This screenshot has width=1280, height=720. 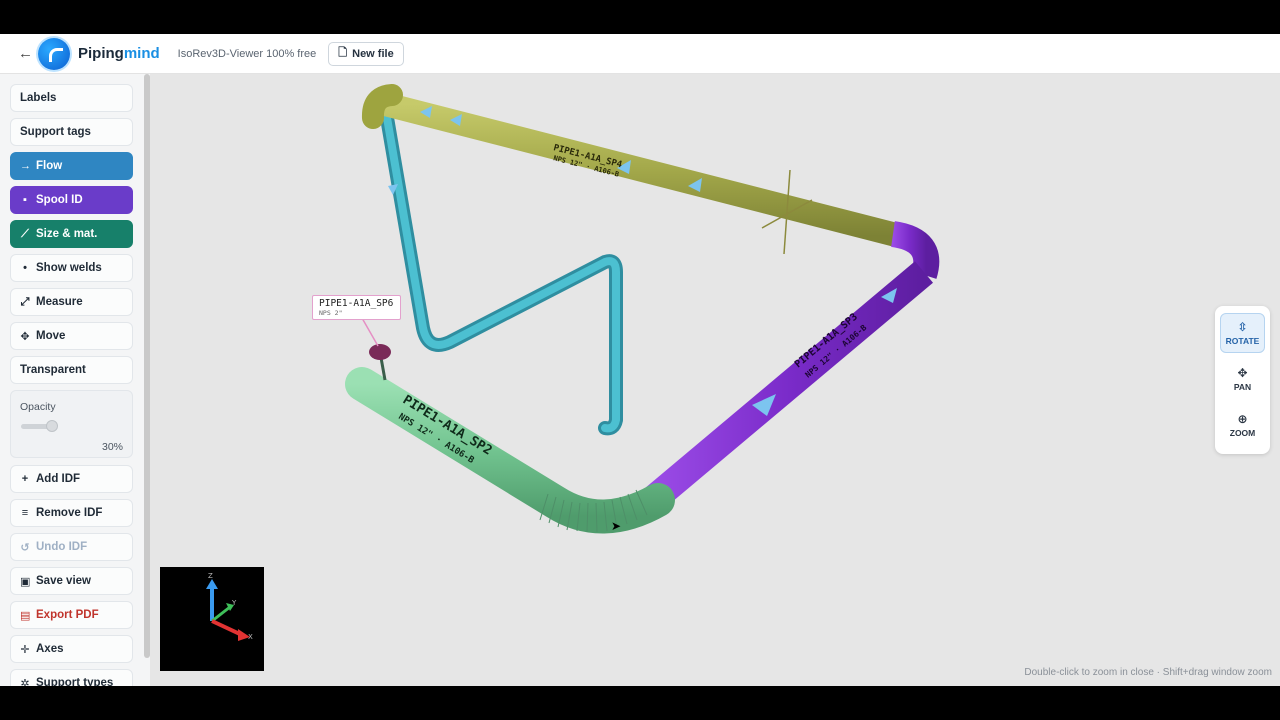 I want to click on axis-y-label: Y, so click(x=234, y=603).